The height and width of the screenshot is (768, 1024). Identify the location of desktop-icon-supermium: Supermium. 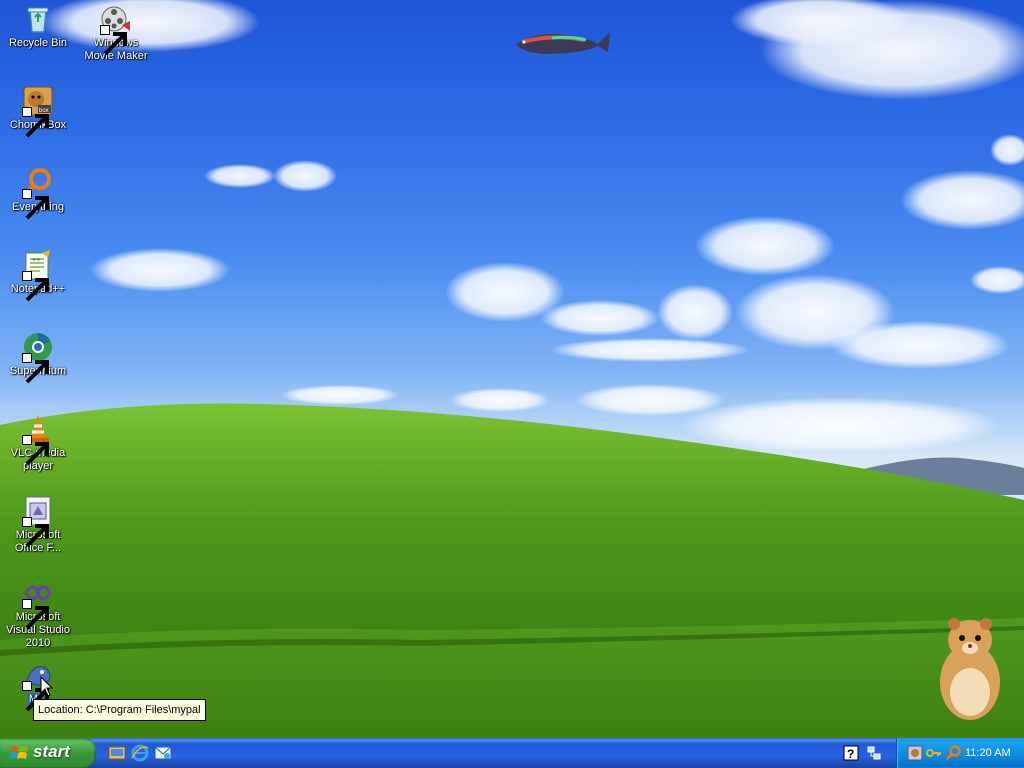
(38, 357).